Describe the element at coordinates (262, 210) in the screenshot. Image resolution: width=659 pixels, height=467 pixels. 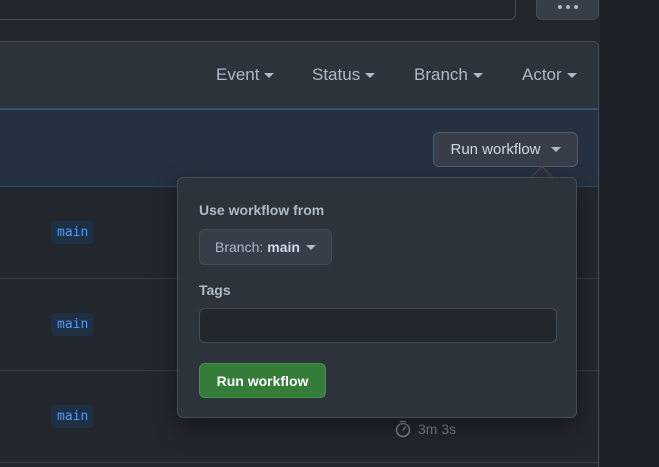
I see `use-workflow-from-label: Use workflow from` at that location.